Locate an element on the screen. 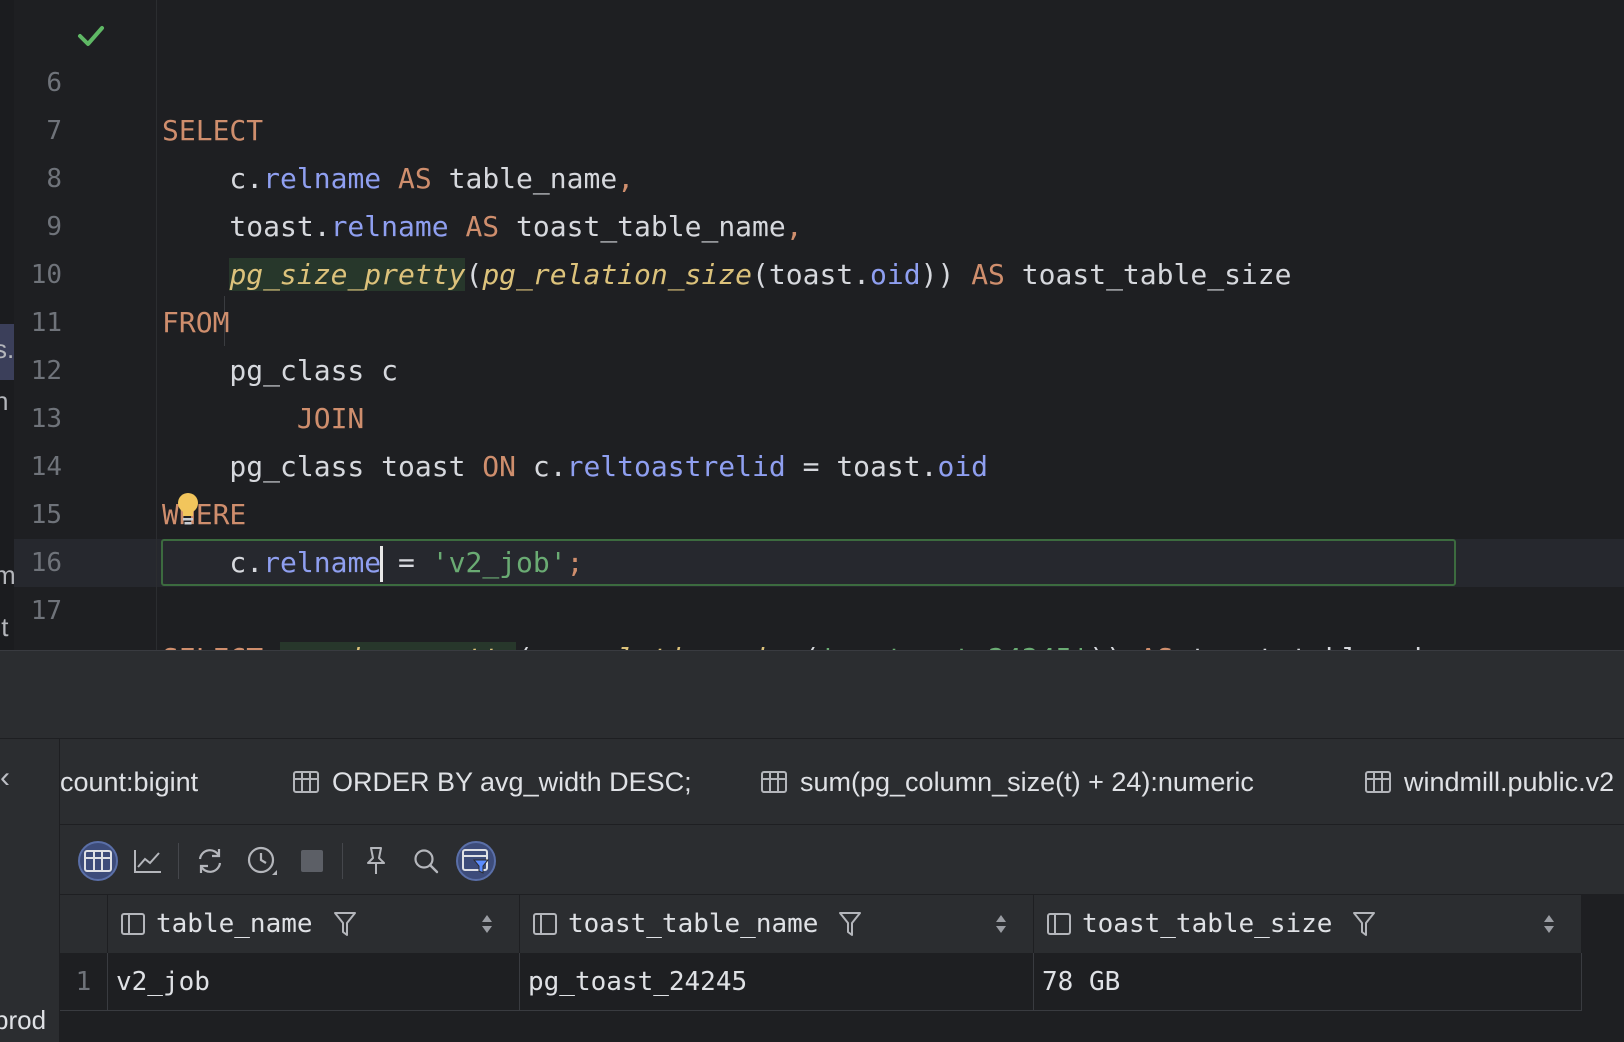 Image resolution: width=1624 pixels, height=1042 pixels. table-view-button is located at coordinates (98, 861).